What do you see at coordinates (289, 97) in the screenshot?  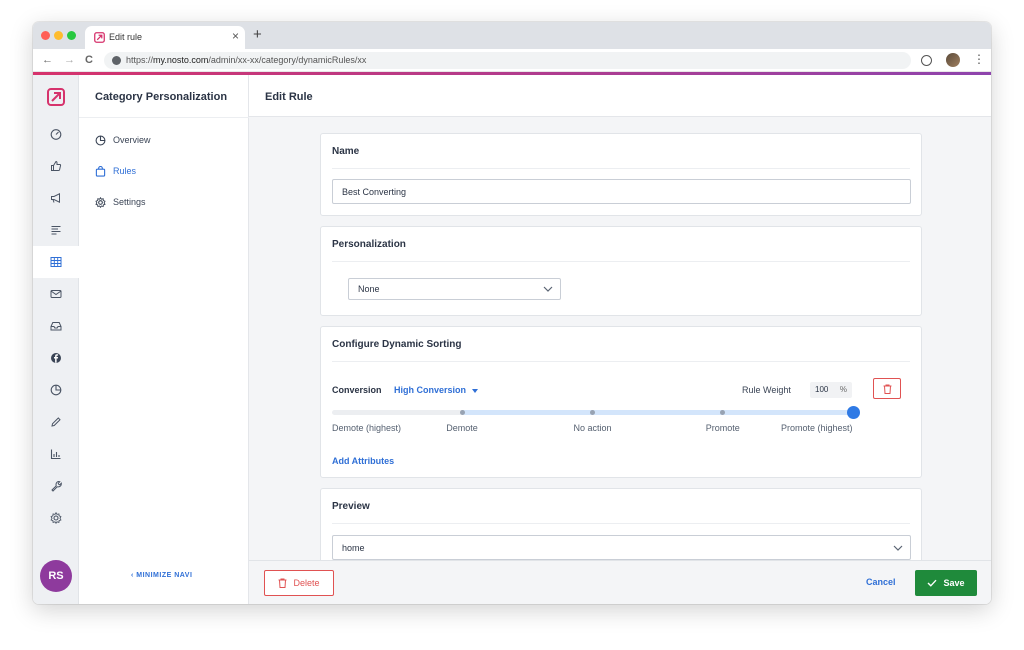 I see `page-title: Edit Rule` at bounding box center [289, 97].